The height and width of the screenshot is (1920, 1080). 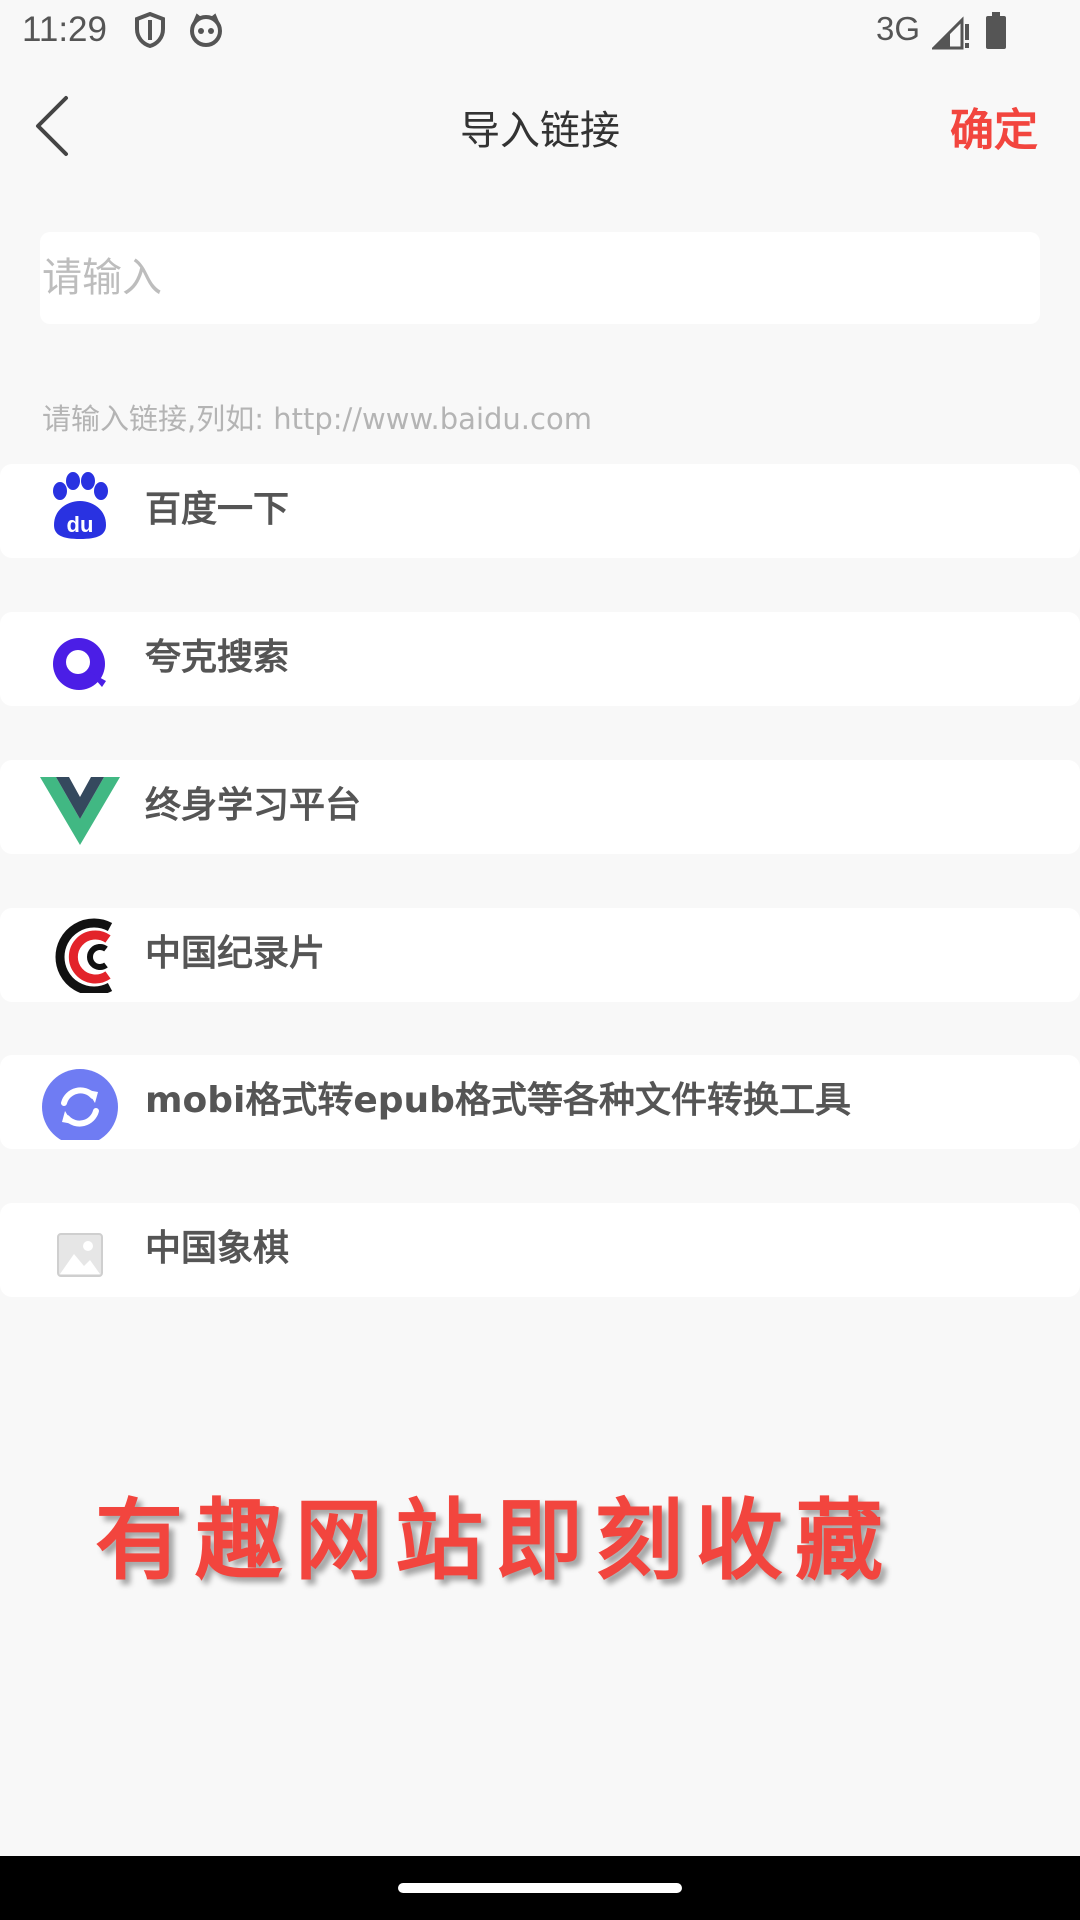 What do you see at coordinates (253, 805) in the screenshot?
I see `site-label: 终身学习平台` at bounding box center [253, 805].